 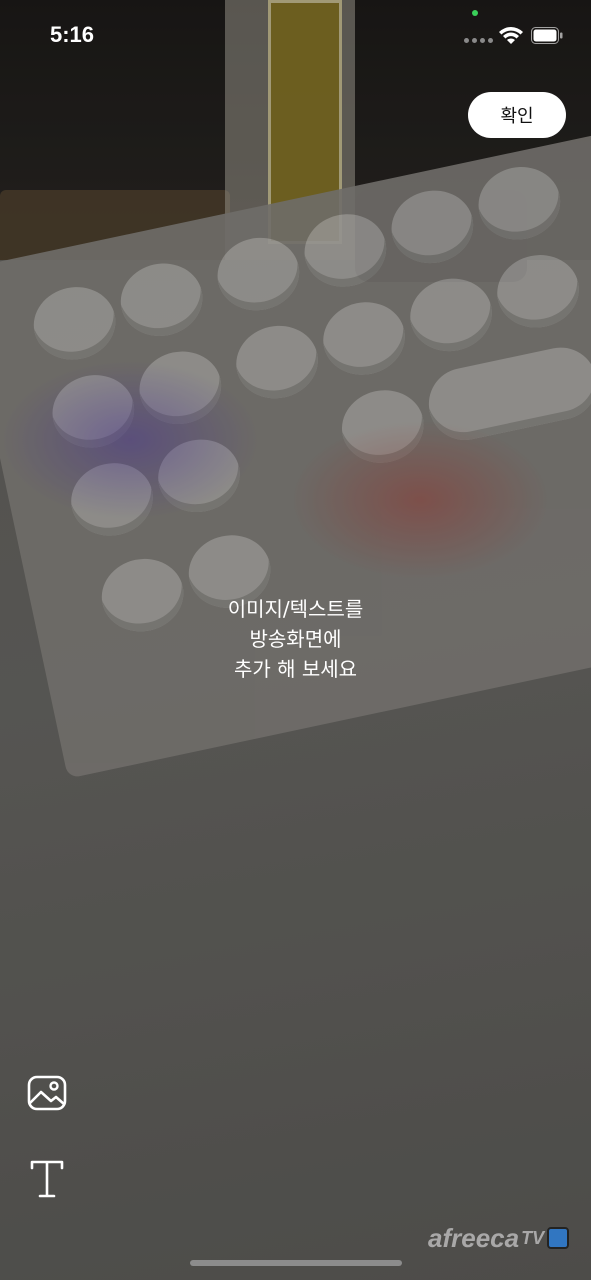 What do you see at coordinates (547, 35) in the screenshot?
I see `battery-icon` at bounding box center [547, 35].